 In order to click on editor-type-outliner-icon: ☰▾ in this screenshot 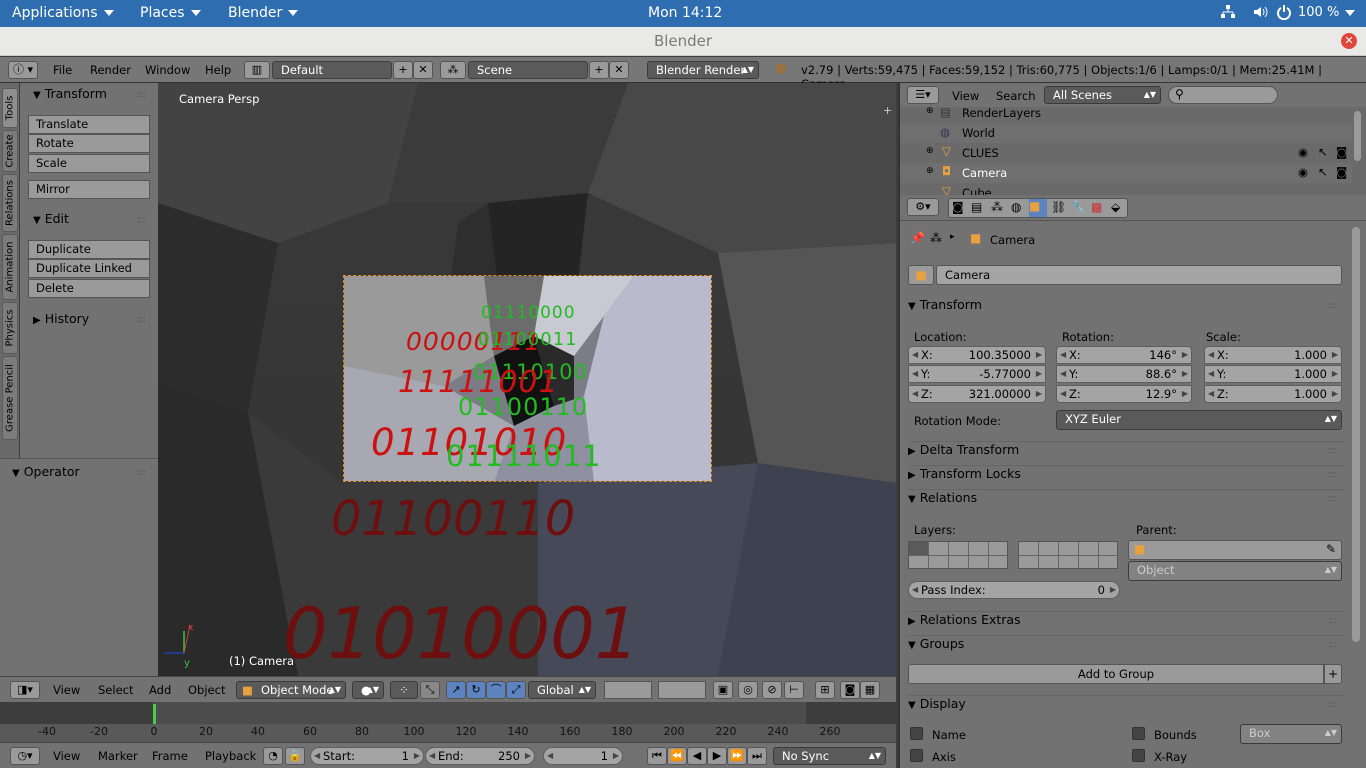, I will do `click(923, 95)`.